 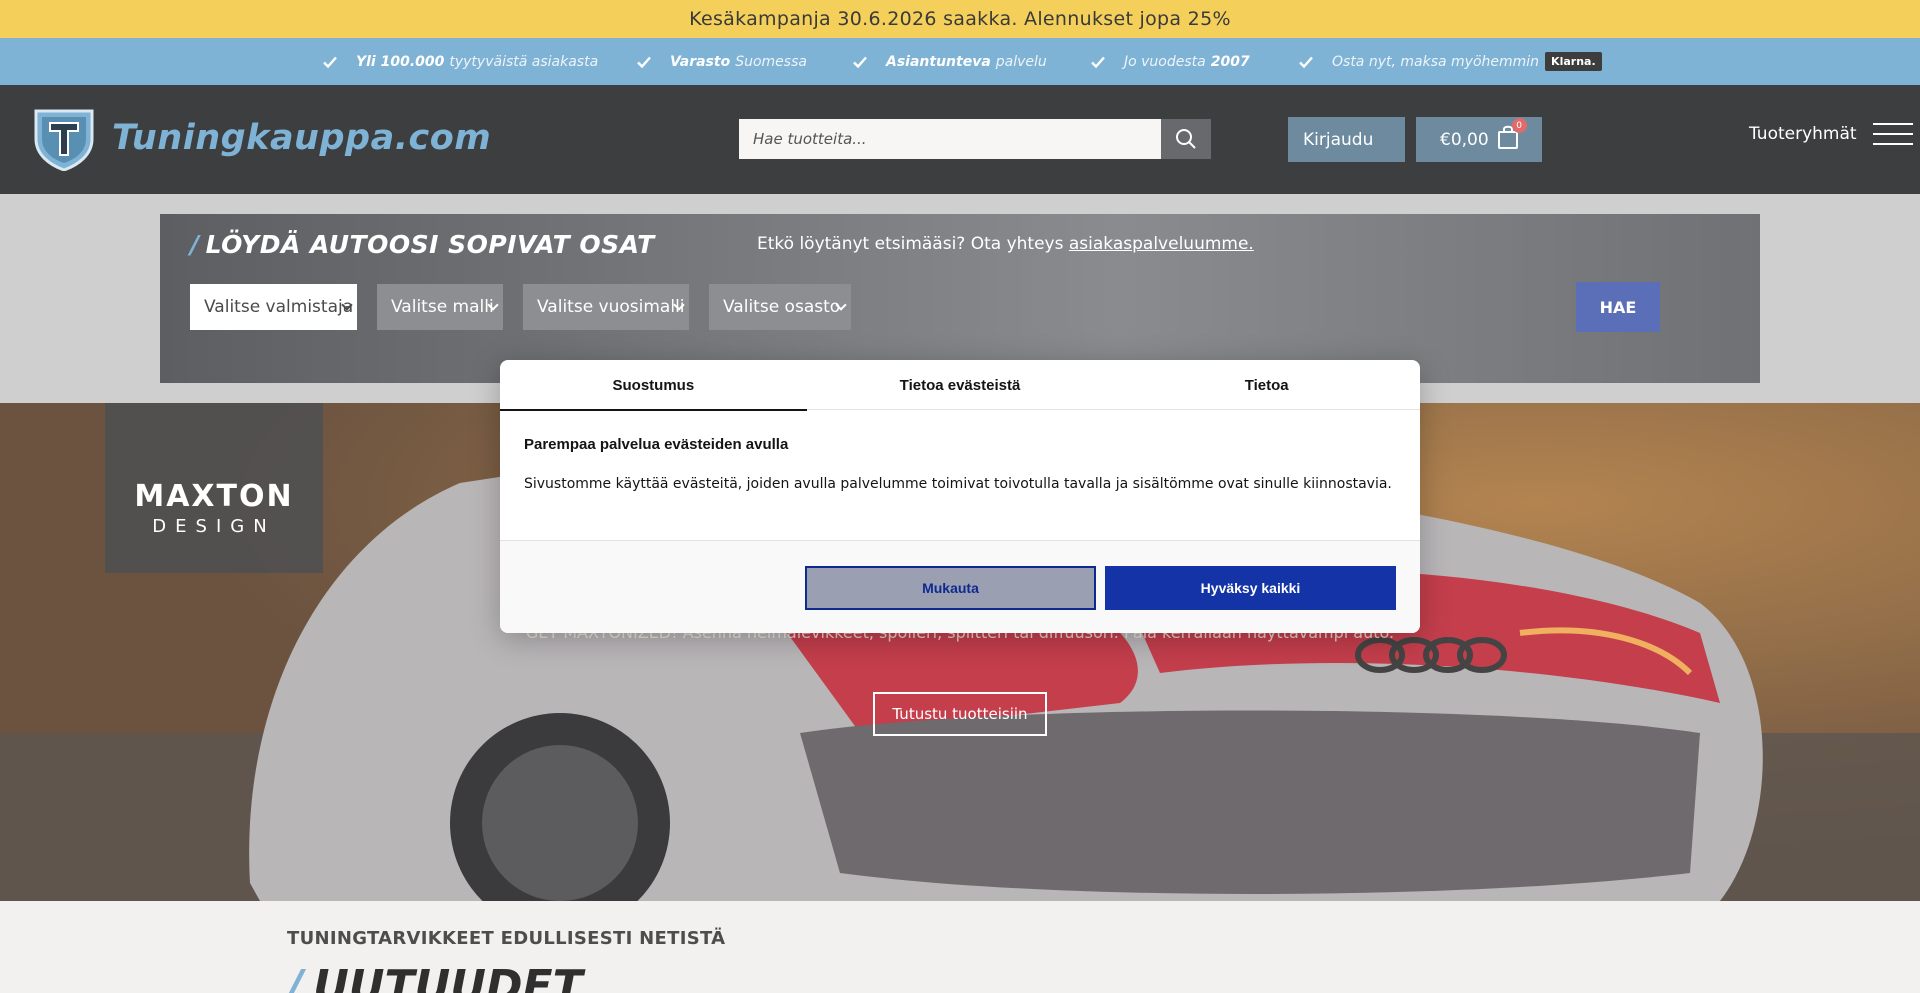 What do you see at coordinates (1436, 61) in the screenshot?
I see `usp-light: Osta nyt, maksa myöhemmin` at bounding box center [1436, 61].